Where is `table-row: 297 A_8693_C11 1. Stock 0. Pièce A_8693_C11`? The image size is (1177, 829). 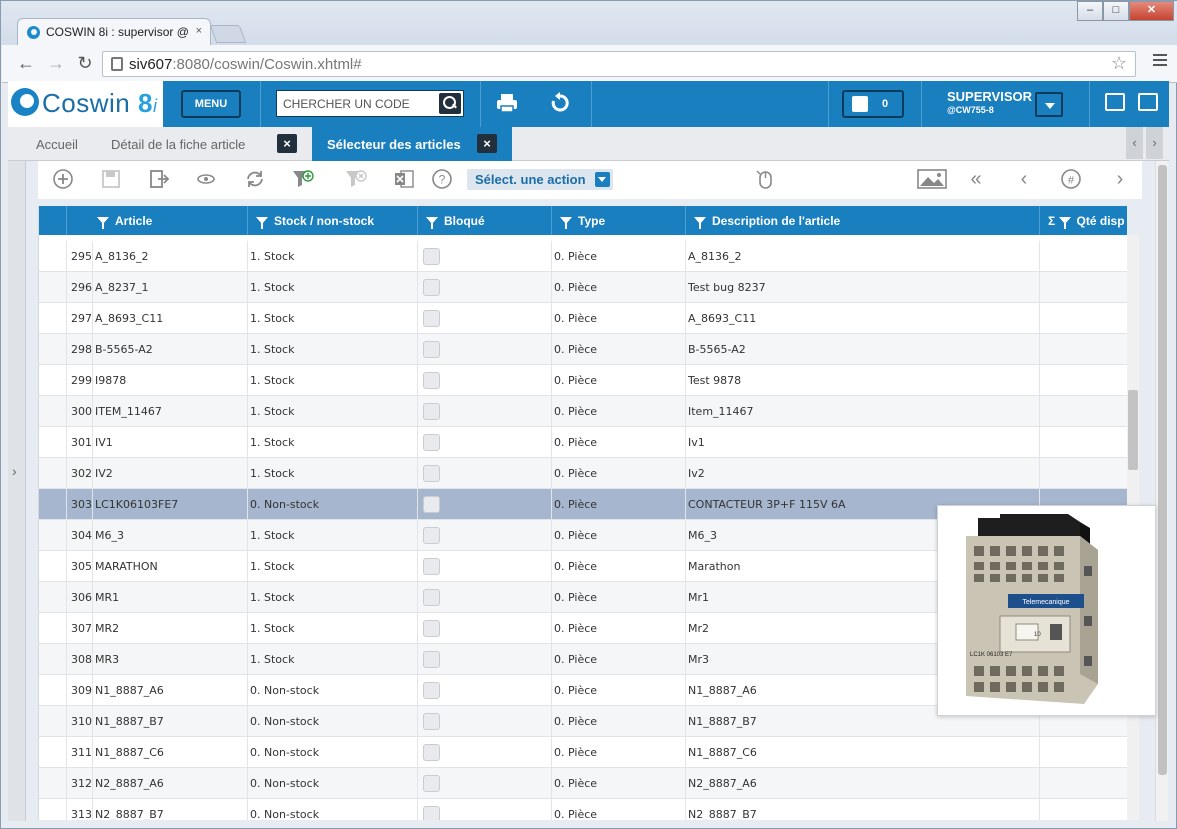 table-row: 297 A_8693_C11 1. Stock 0. Pièce A_8693_C11 is located at coordinates (583, 318).